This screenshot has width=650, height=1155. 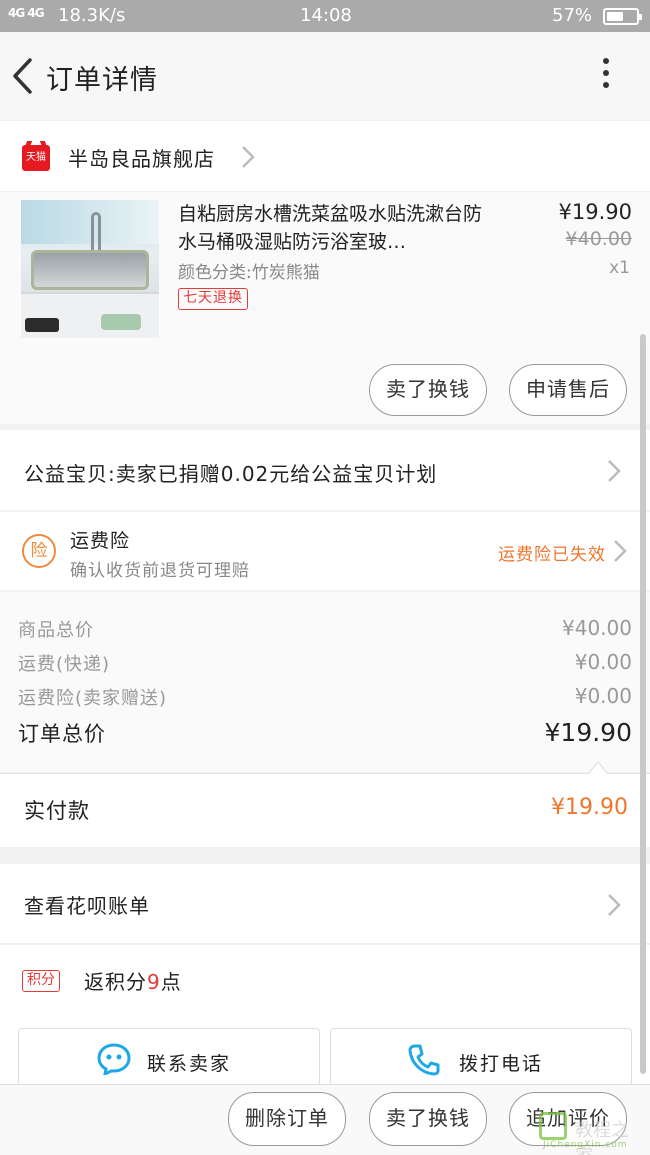 What do you see at coordinates (87, 906) in the screenshot?
I see `huabei-bill-text: 查看花呗账单` at bounding box center [87, 906].